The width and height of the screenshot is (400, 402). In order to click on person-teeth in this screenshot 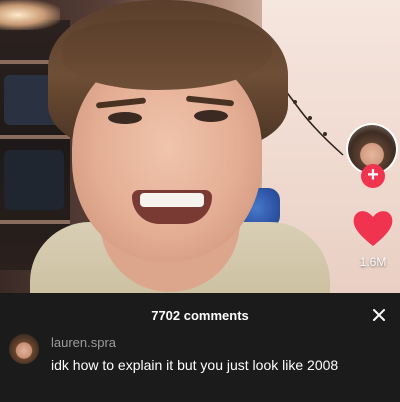, I will do `click(172, 200)`.